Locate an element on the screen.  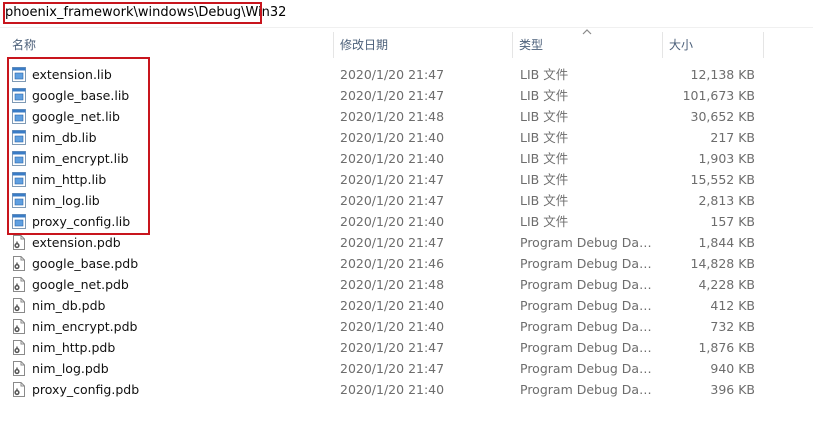
file-name: nim_encrypt.pdb is located at coordinates (85, 326).